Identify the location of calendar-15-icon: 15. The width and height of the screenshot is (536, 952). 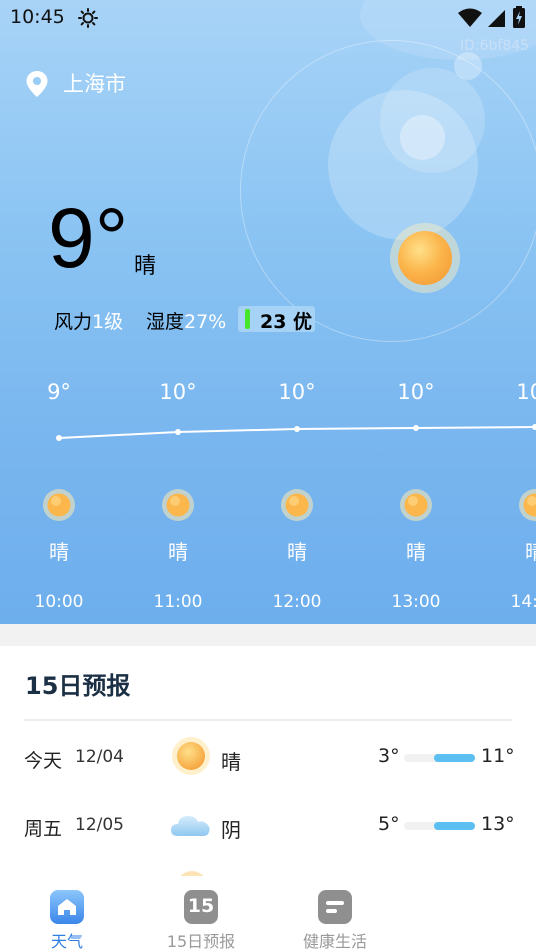
(201, 907).